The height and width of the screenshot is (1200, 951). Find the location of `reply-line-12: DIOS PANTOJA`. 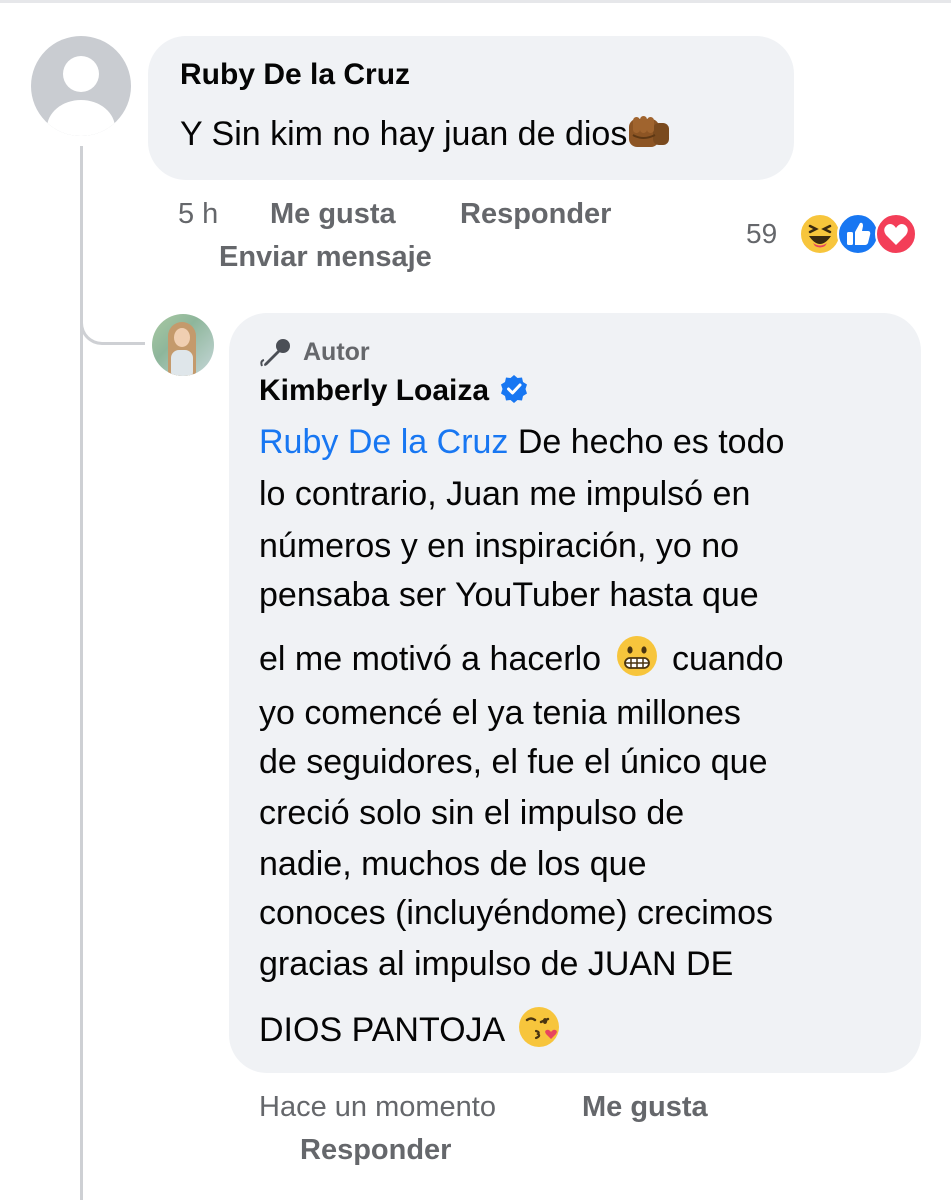

reply-line-12: DIOS PANTOJA is located at coordinates (412, 1029).